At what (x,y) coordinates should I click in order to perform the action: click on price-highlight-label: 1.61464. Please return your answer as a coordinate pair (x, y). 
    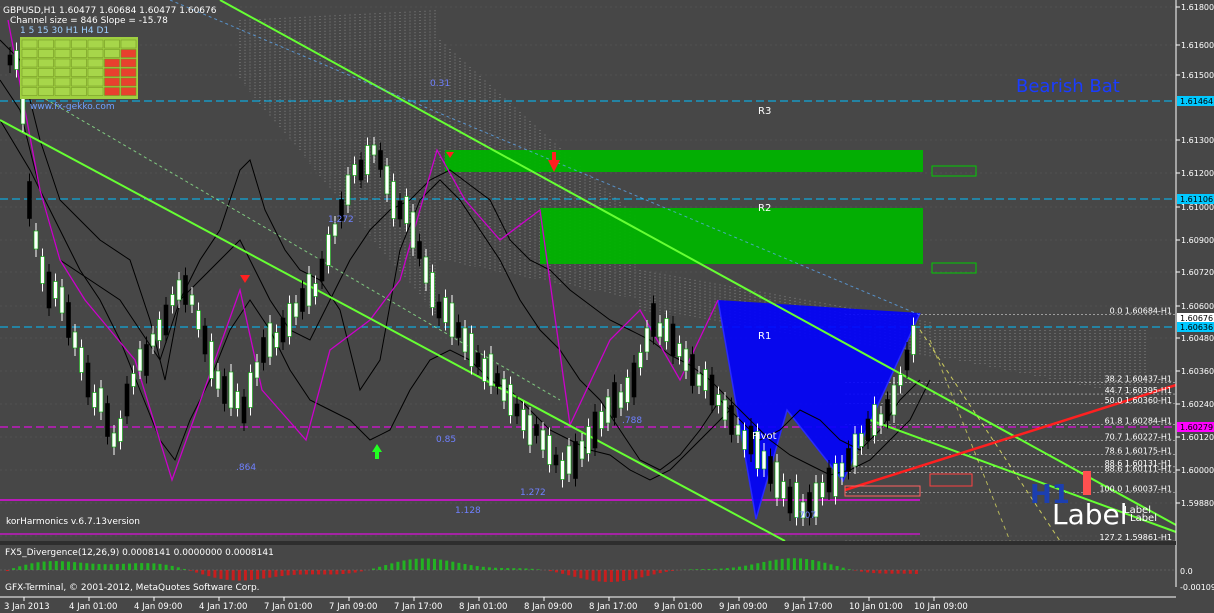
    Looking at the image, I should click on (1196, 101).